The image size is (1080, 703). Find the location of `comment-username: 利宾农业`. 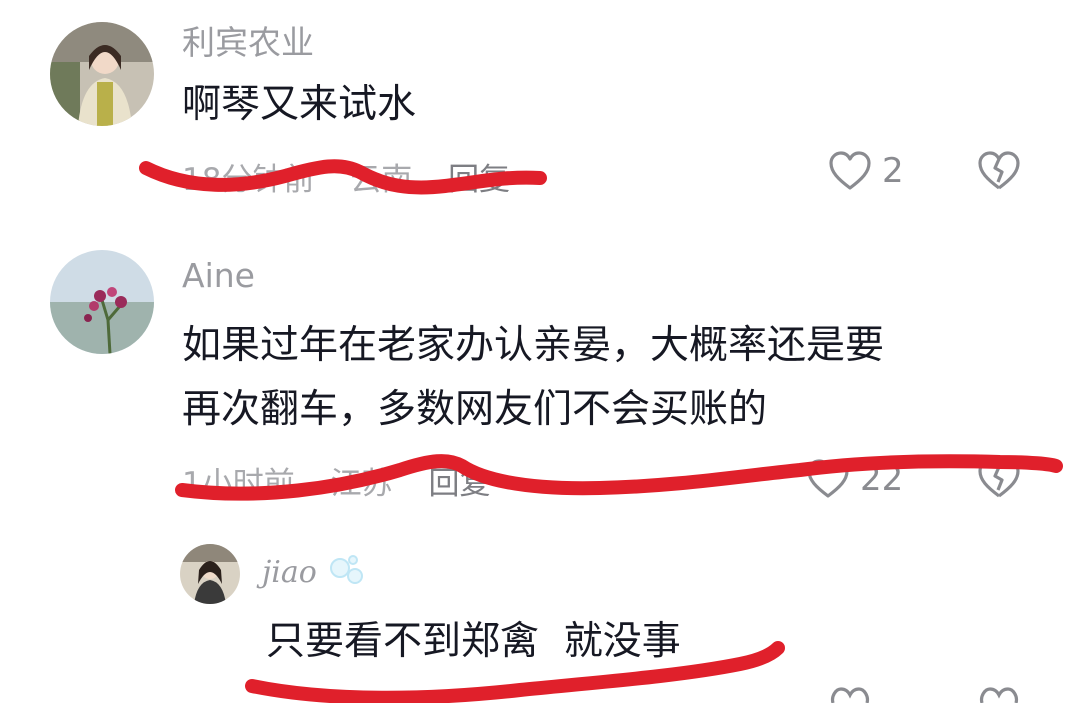

comment-username: 利宾农业 is located at coordinates (248, 40).